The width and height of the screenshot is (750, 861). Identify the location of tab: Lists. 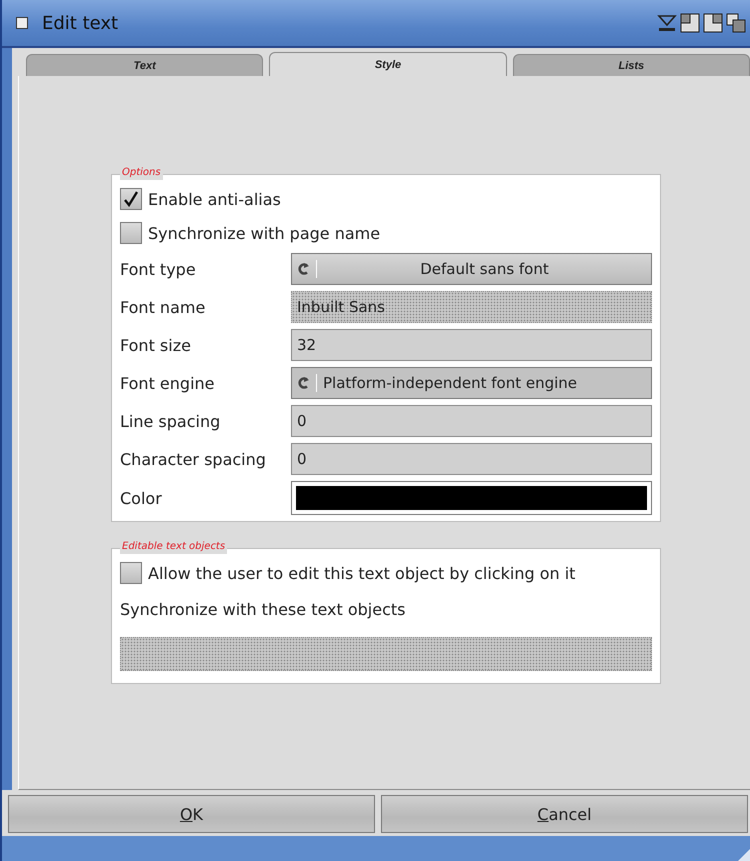
(631, 65).